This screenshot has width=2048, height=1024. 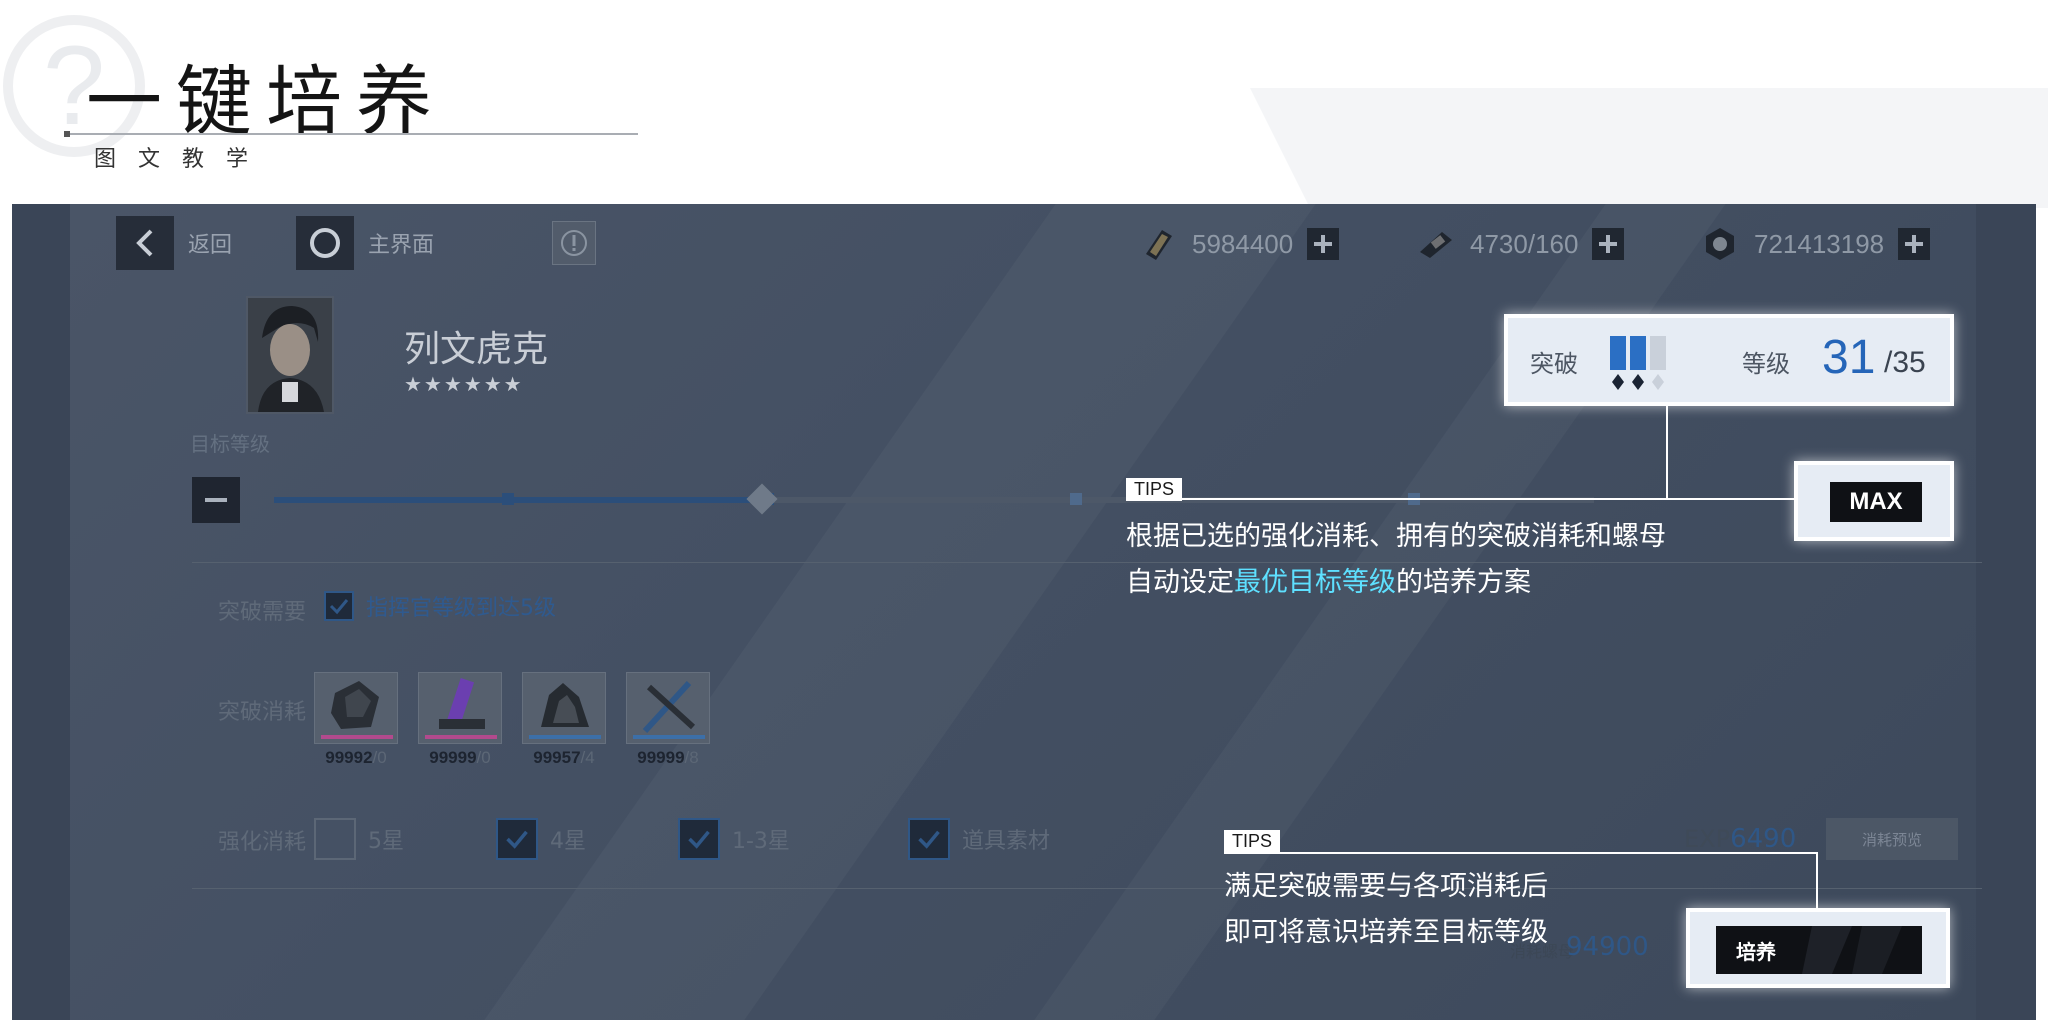 What do you see at coordinates (1892, 839) in the screenshot?
I see `cost-preview-button: 消耗预览` at bounding box center [1892, 839].